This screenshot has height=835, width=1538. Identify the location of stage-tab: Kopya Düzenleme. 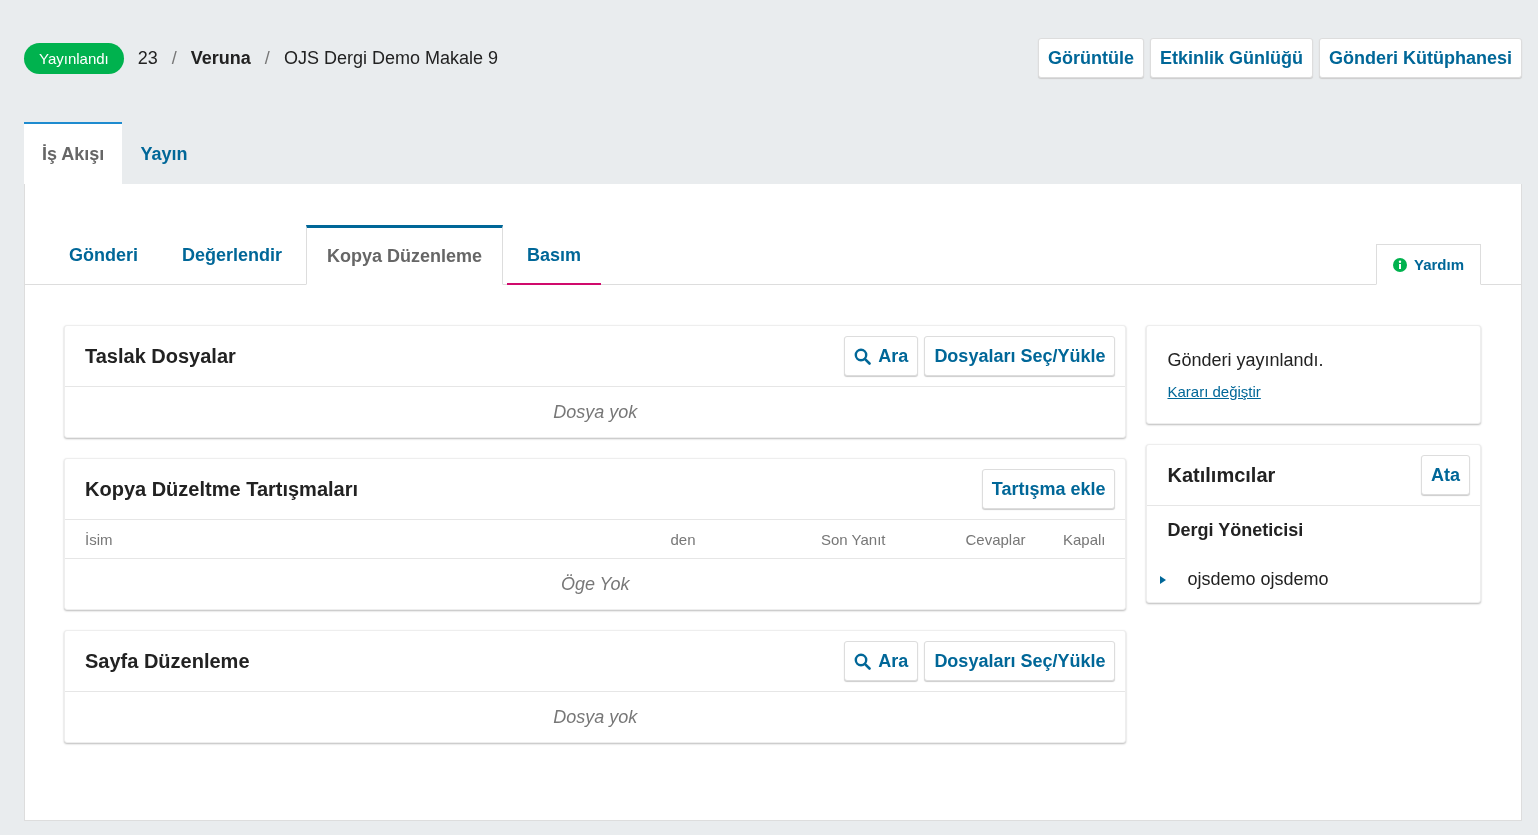
(405, 255).